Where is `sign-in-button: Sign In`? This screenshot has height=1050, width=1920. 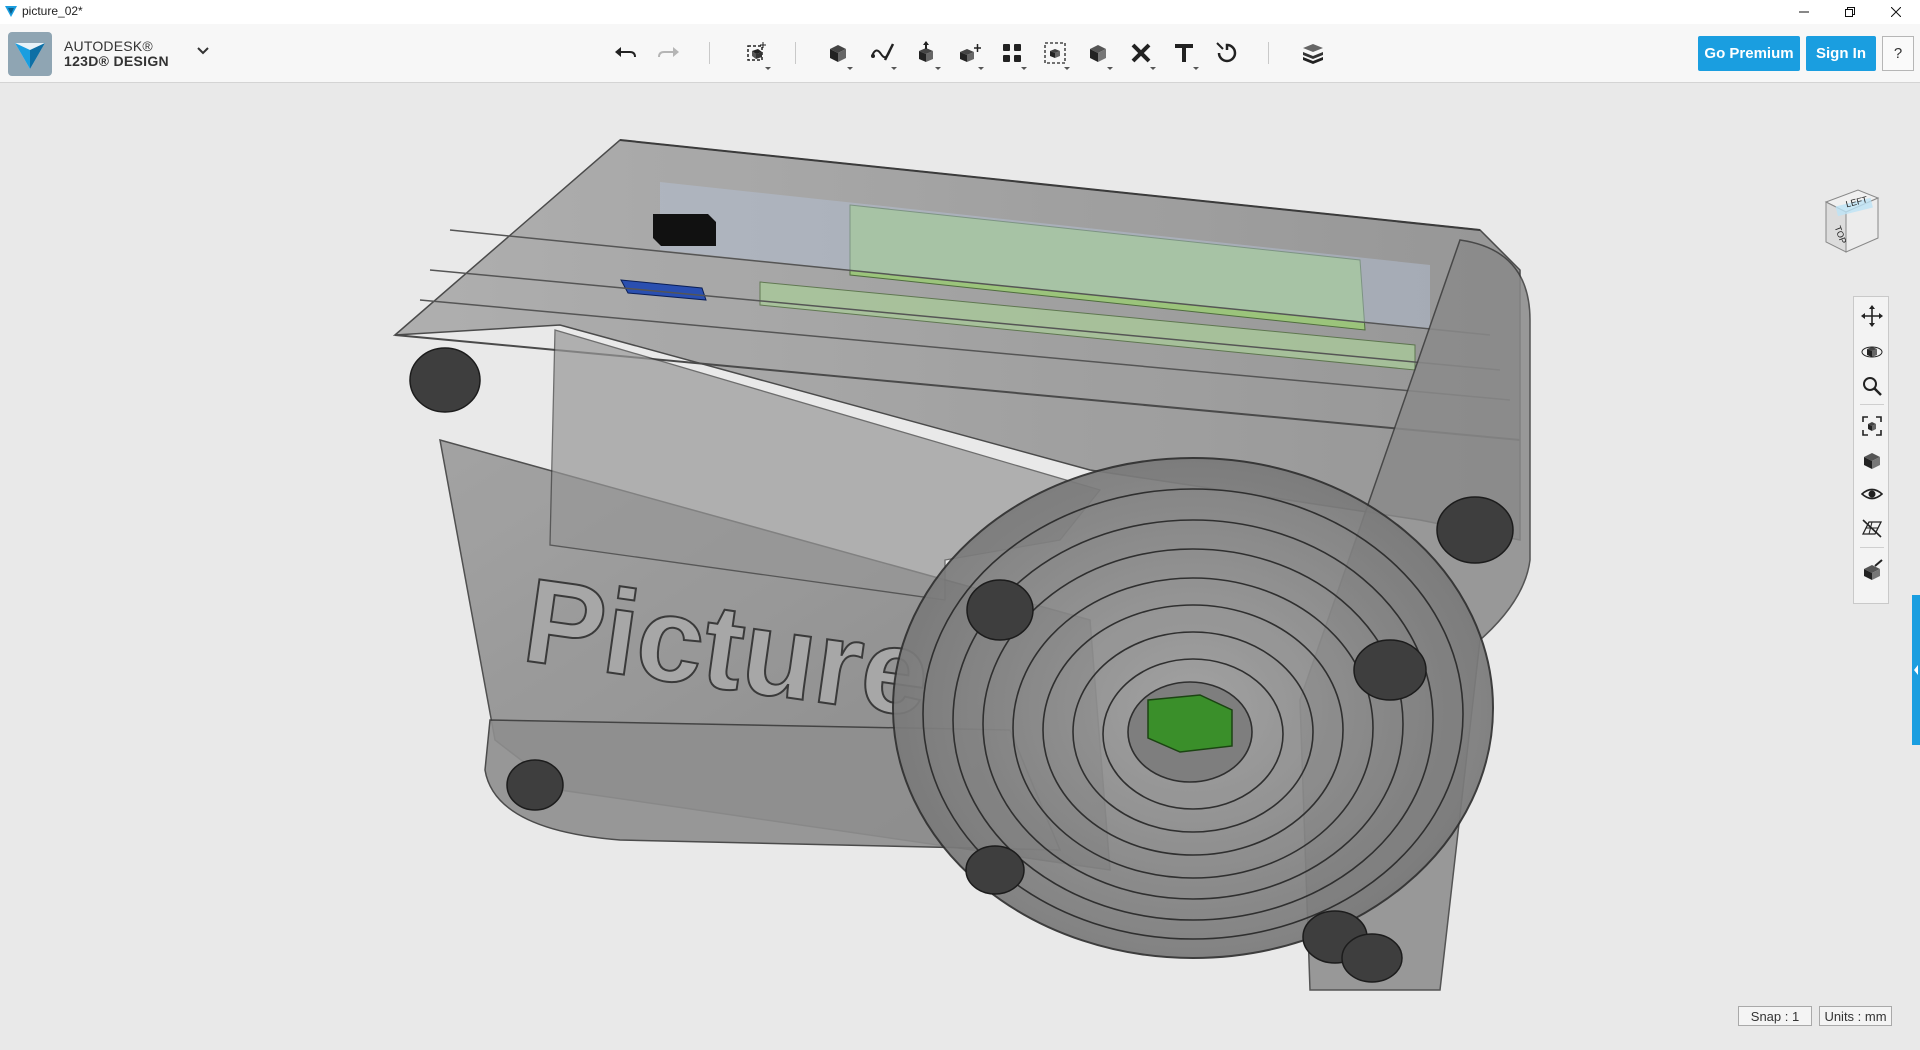
sign-in-button: Sign In is located at coordinates (1841, 53).